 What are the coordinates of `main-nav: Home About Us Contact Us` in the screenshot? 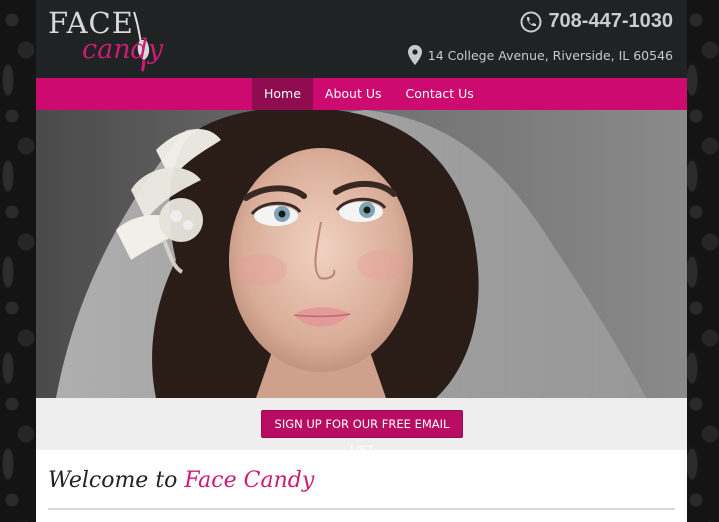 It's located at (361, 94).